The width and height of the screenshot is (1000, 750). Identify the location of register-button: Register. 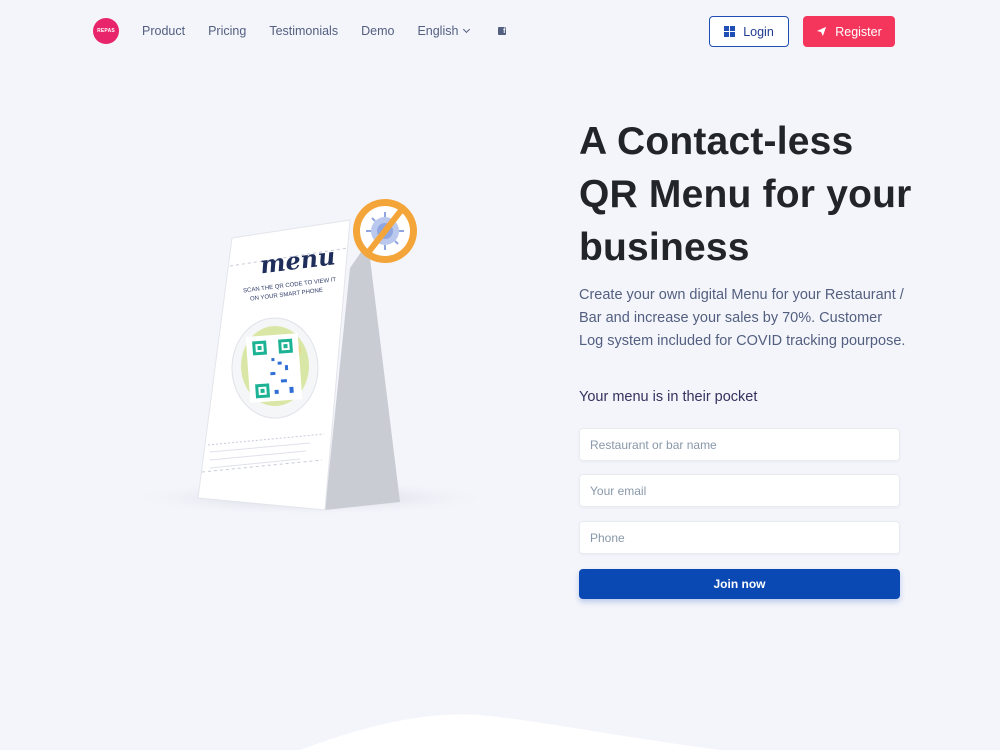
(849, 31).